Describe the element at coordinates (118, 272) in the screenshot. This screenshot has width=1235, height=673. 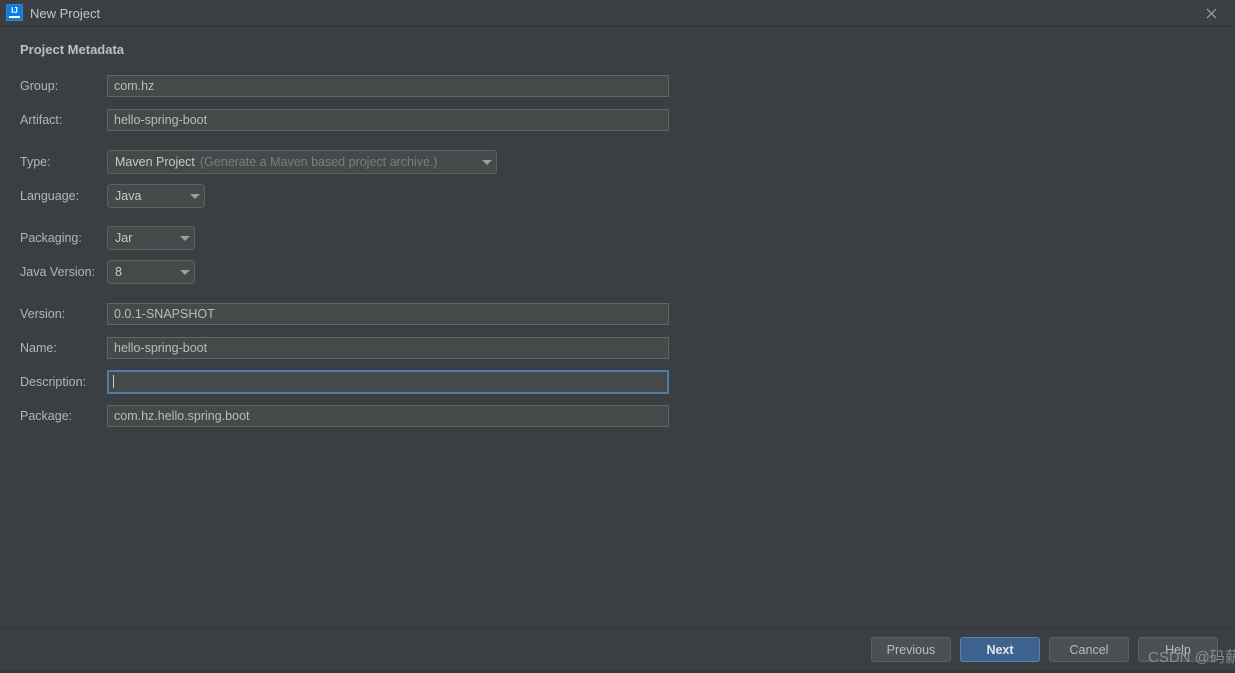
I see `java-version-value: 8` at that location.